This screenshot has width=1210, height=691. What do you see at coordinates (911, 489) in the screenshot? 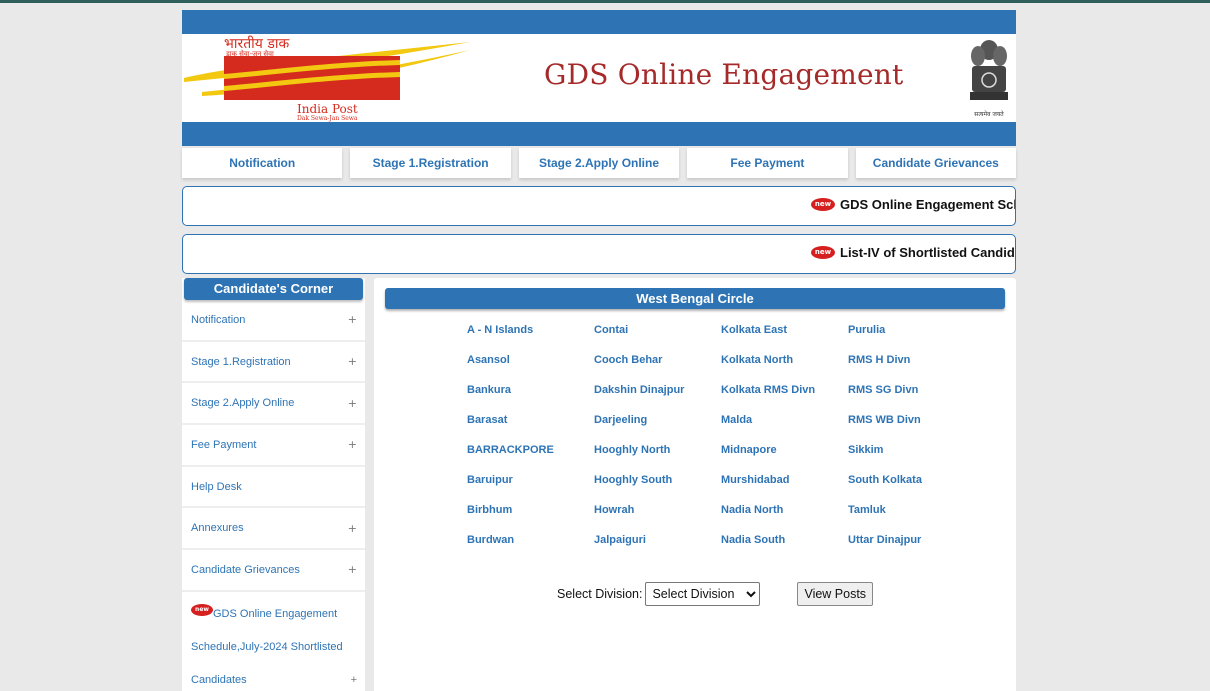
I see `division-link: South Kolkata` at bounding box center [911, 489].